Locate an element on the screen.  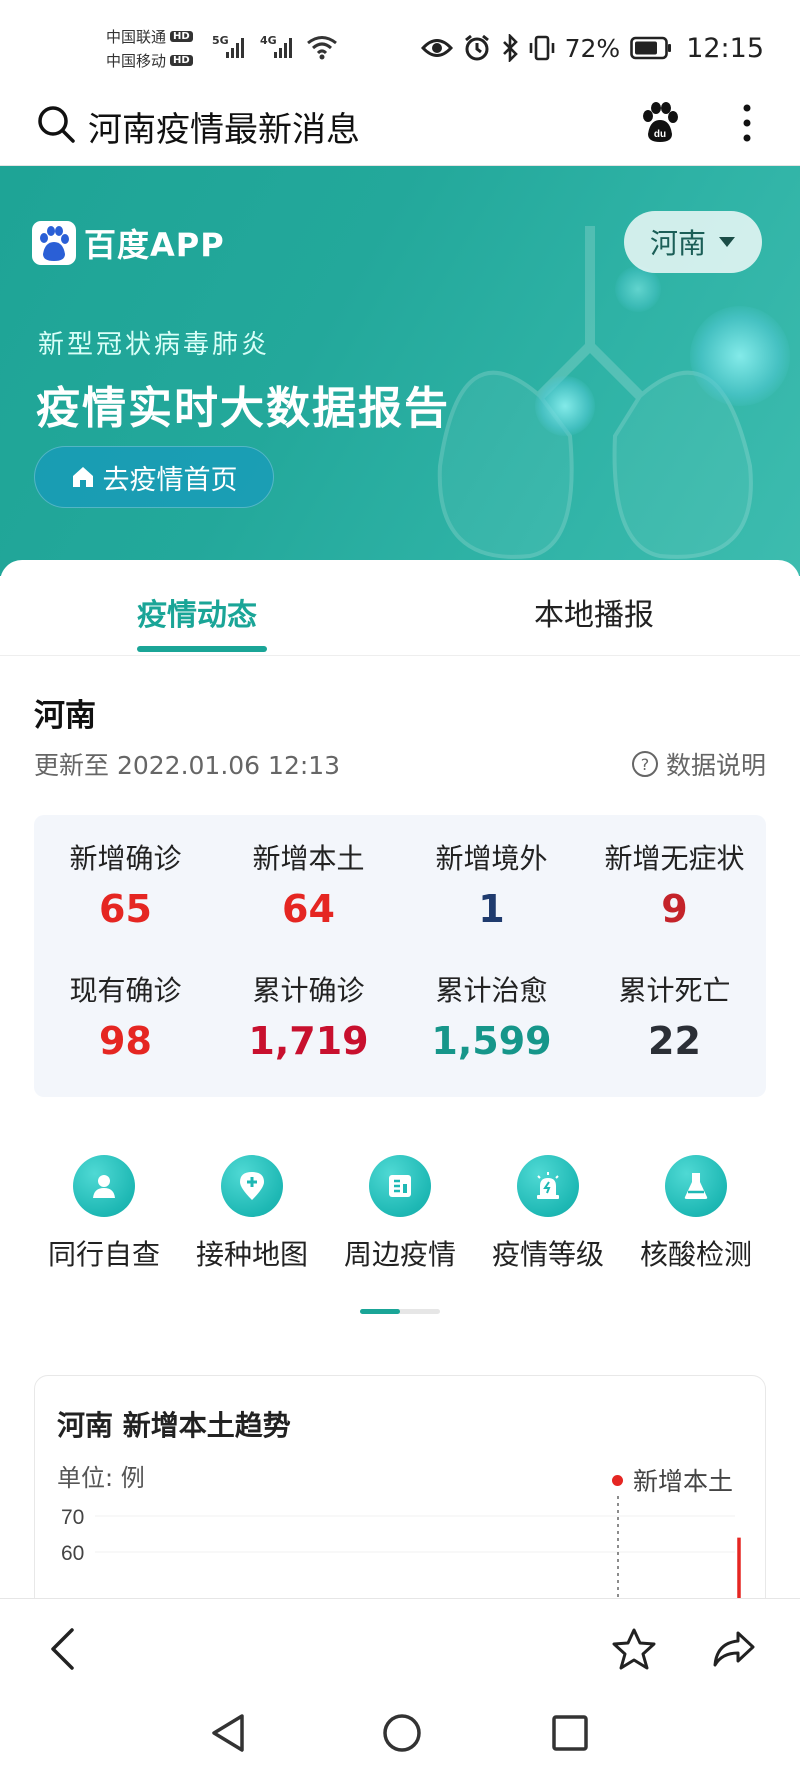
battery-percent: 72% is located at coordinates (592, 48).